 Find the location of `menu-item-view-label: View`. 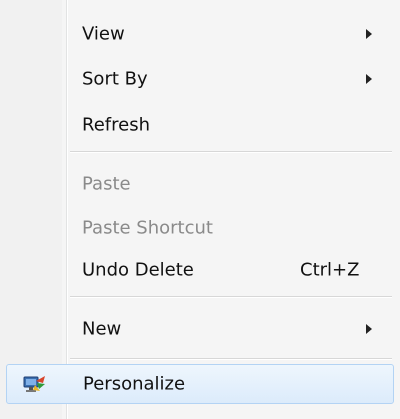

menu-item-view-label: View is located at coordinates (103, 34).